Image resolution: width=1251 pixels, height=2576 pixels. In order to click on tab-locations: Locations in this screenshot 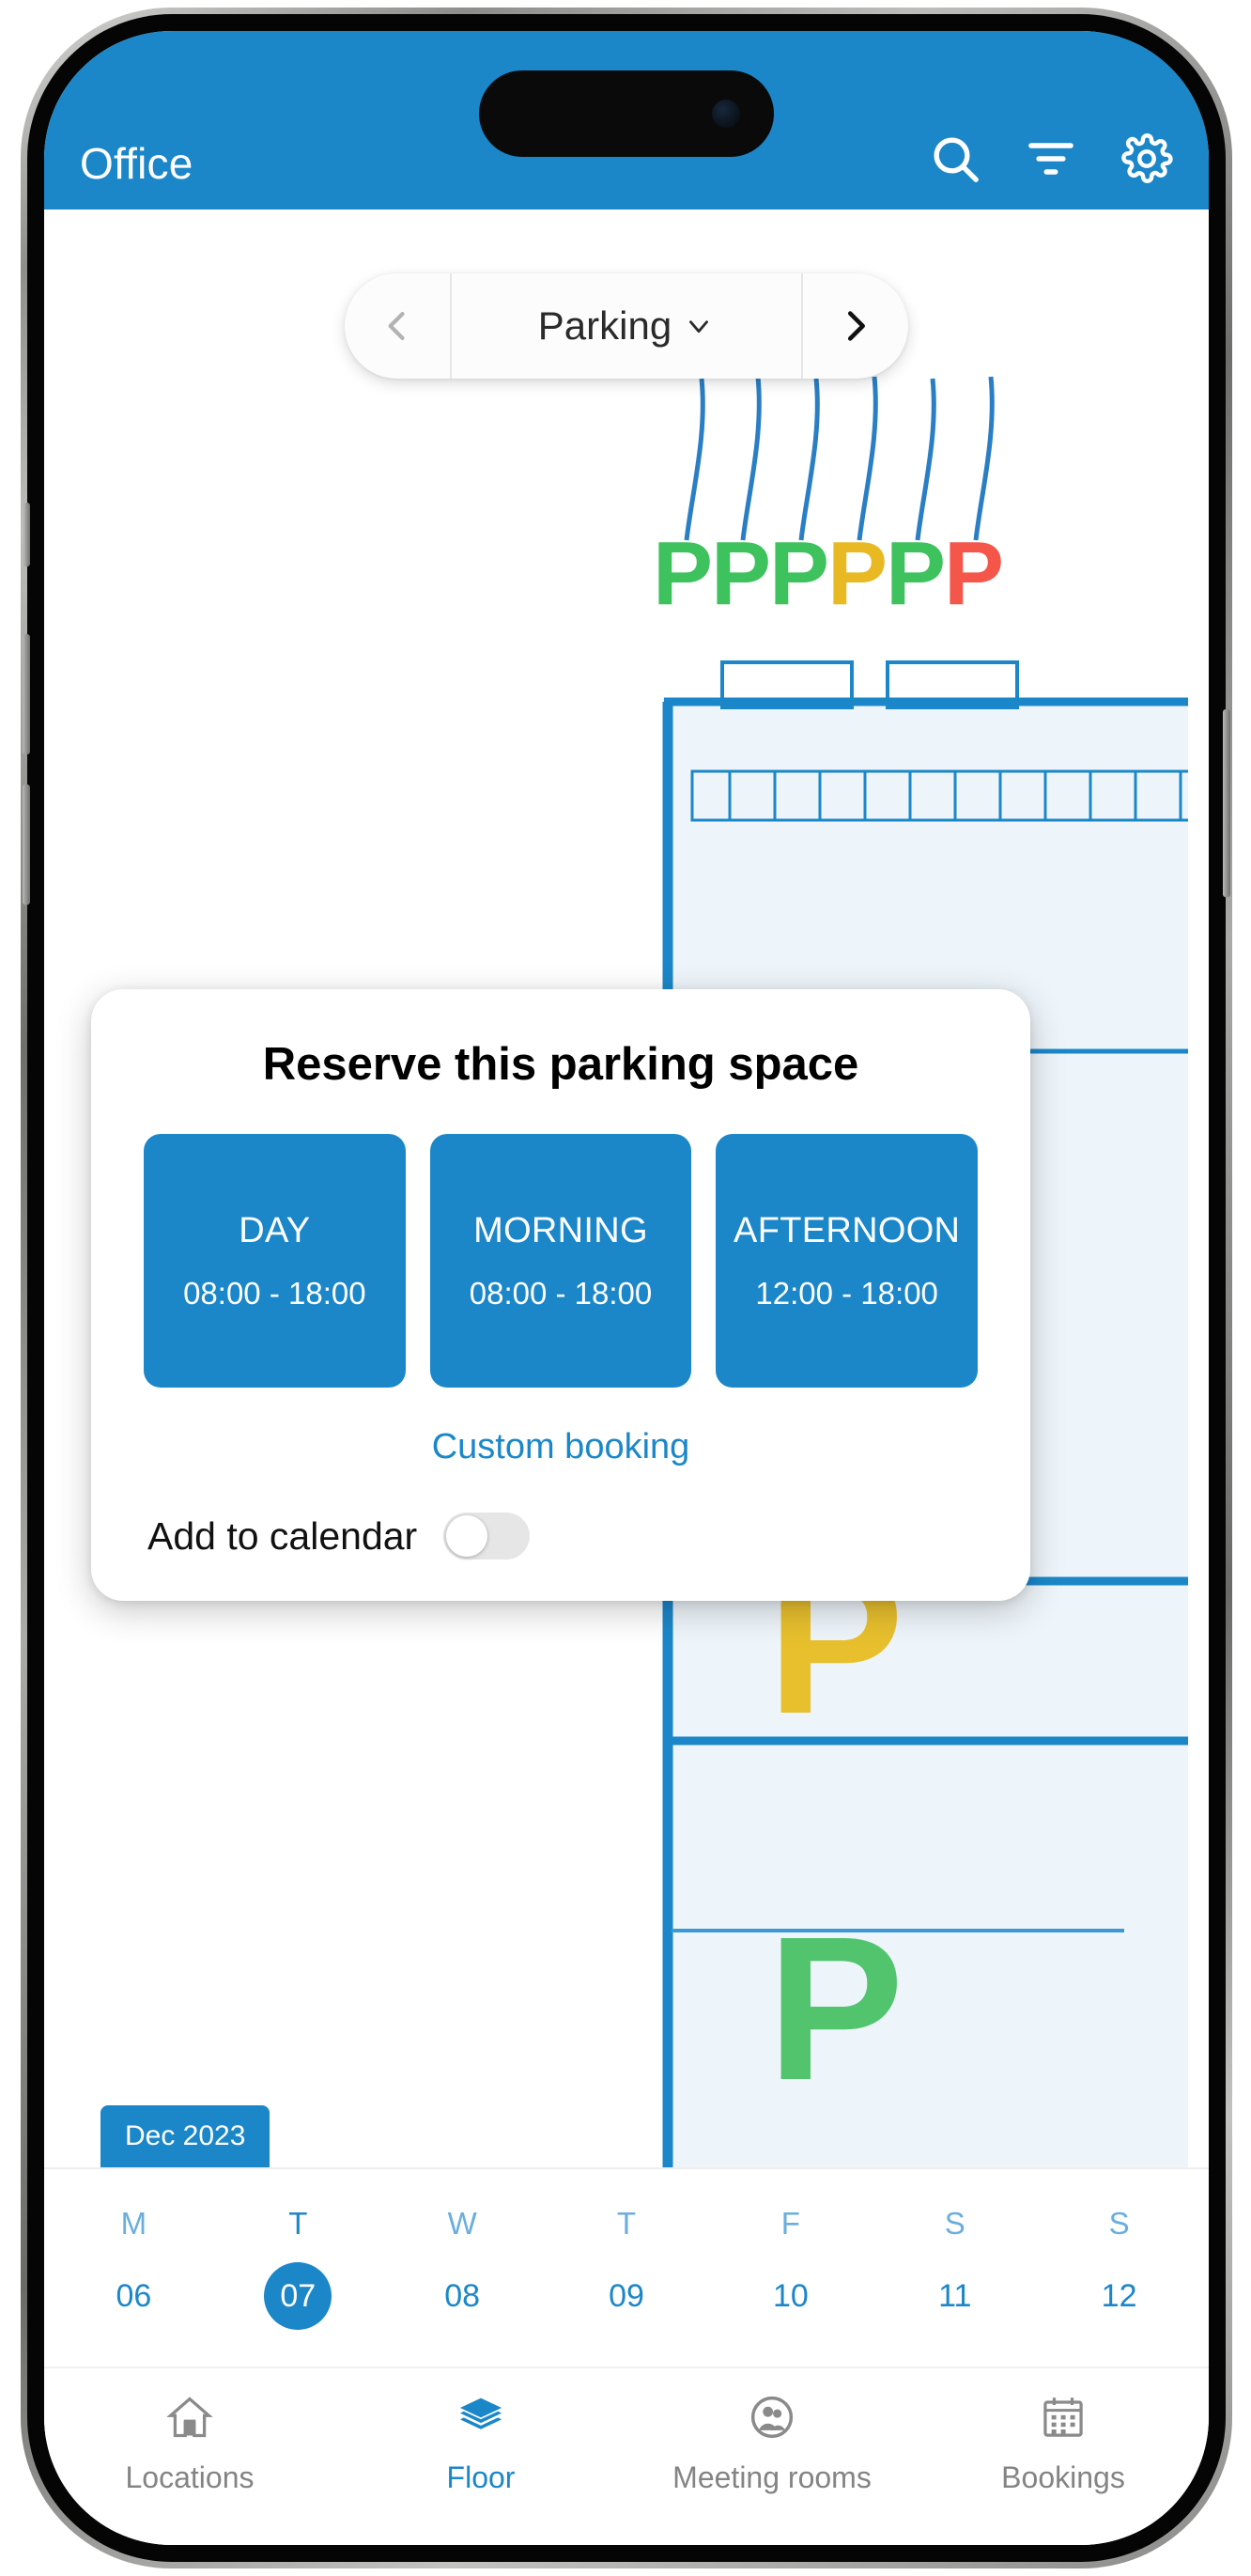, I will do `click(189, 2444)`.